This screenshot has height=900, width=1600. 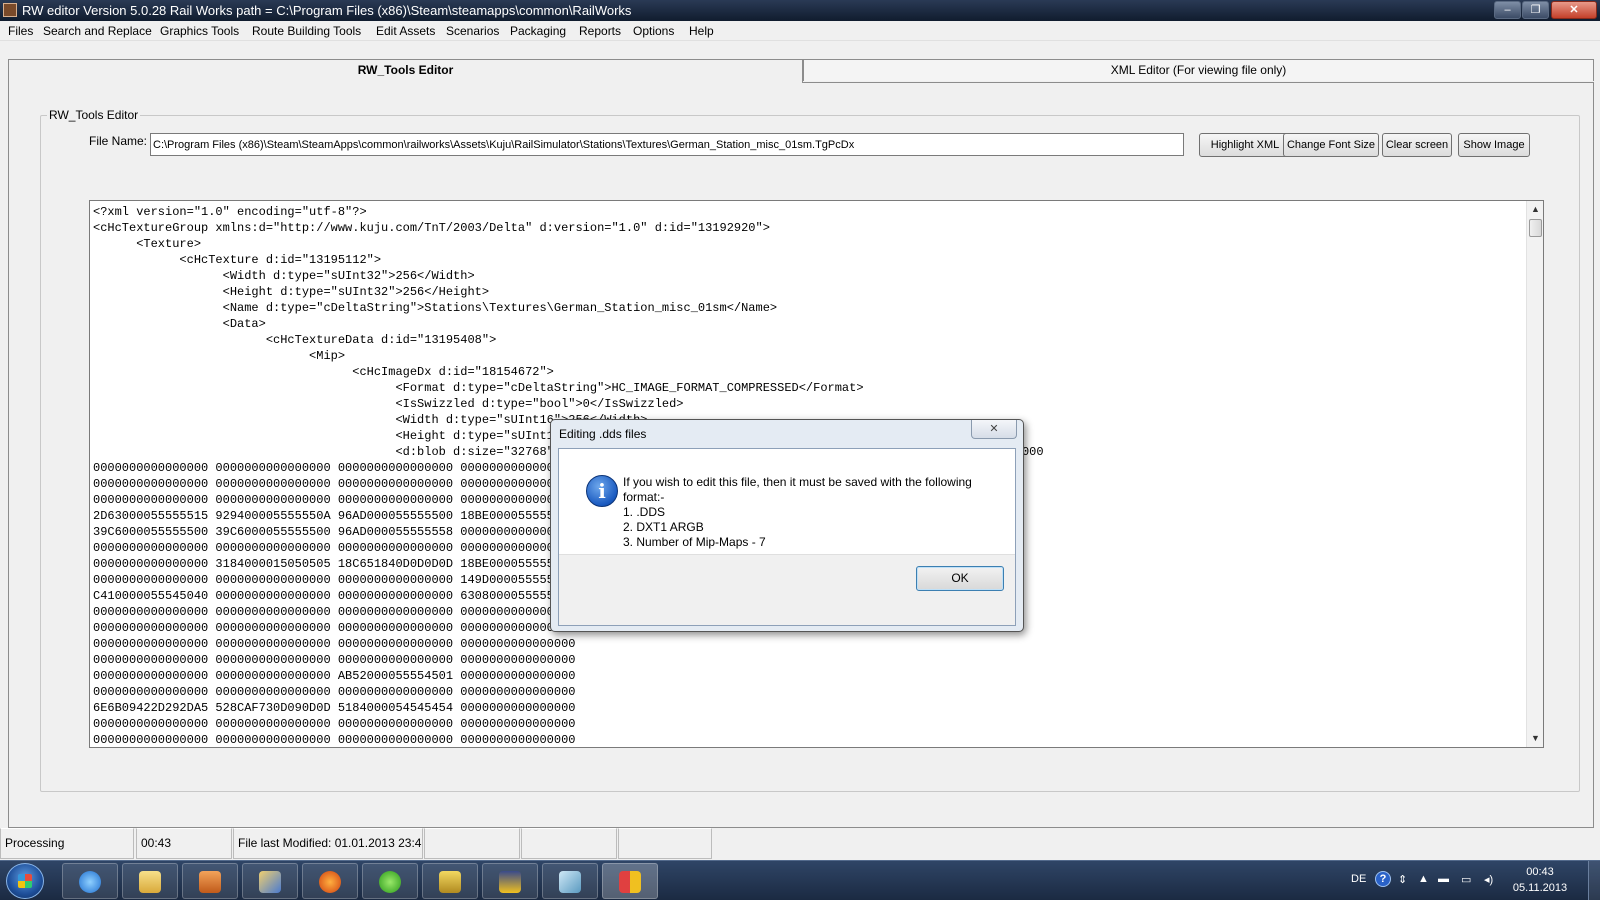 I want to click on tab-xml-editor: XML Editor (For viewing file only), so click(x=1198, y=70).